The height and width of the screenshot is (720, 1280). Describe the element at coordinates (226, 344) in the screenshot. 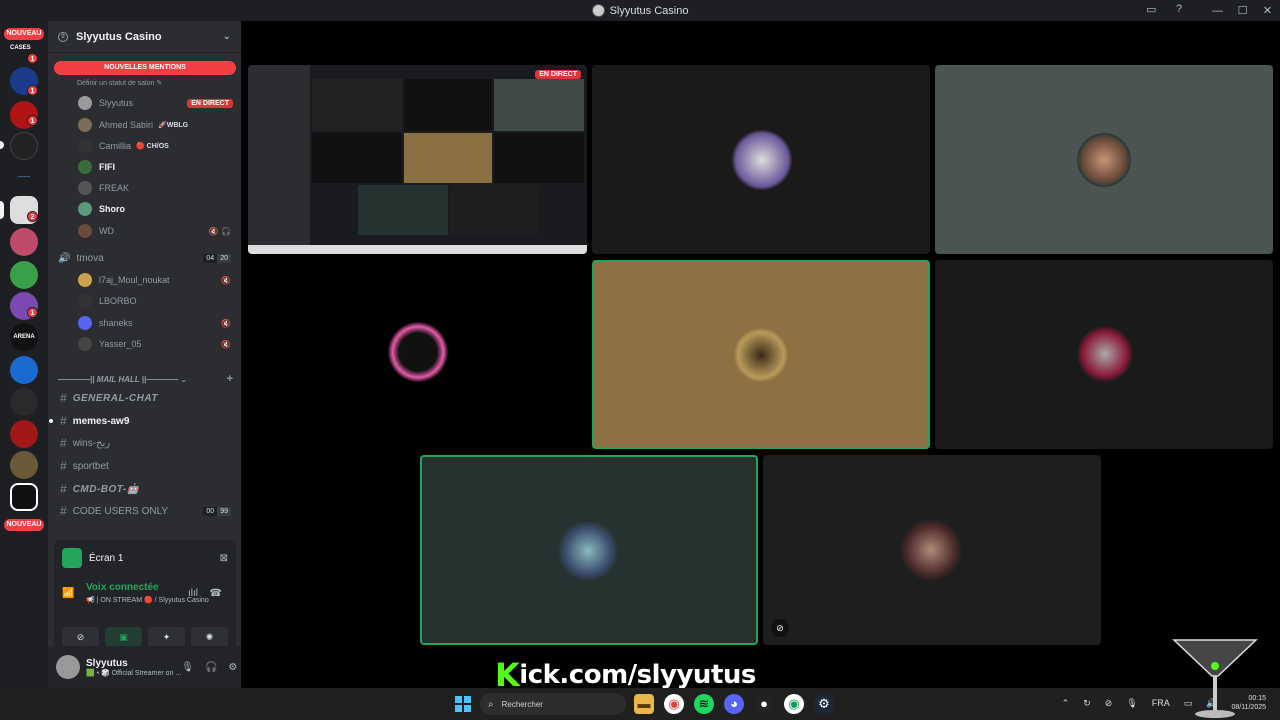

I see `muted-icon: 🔇` at that location.